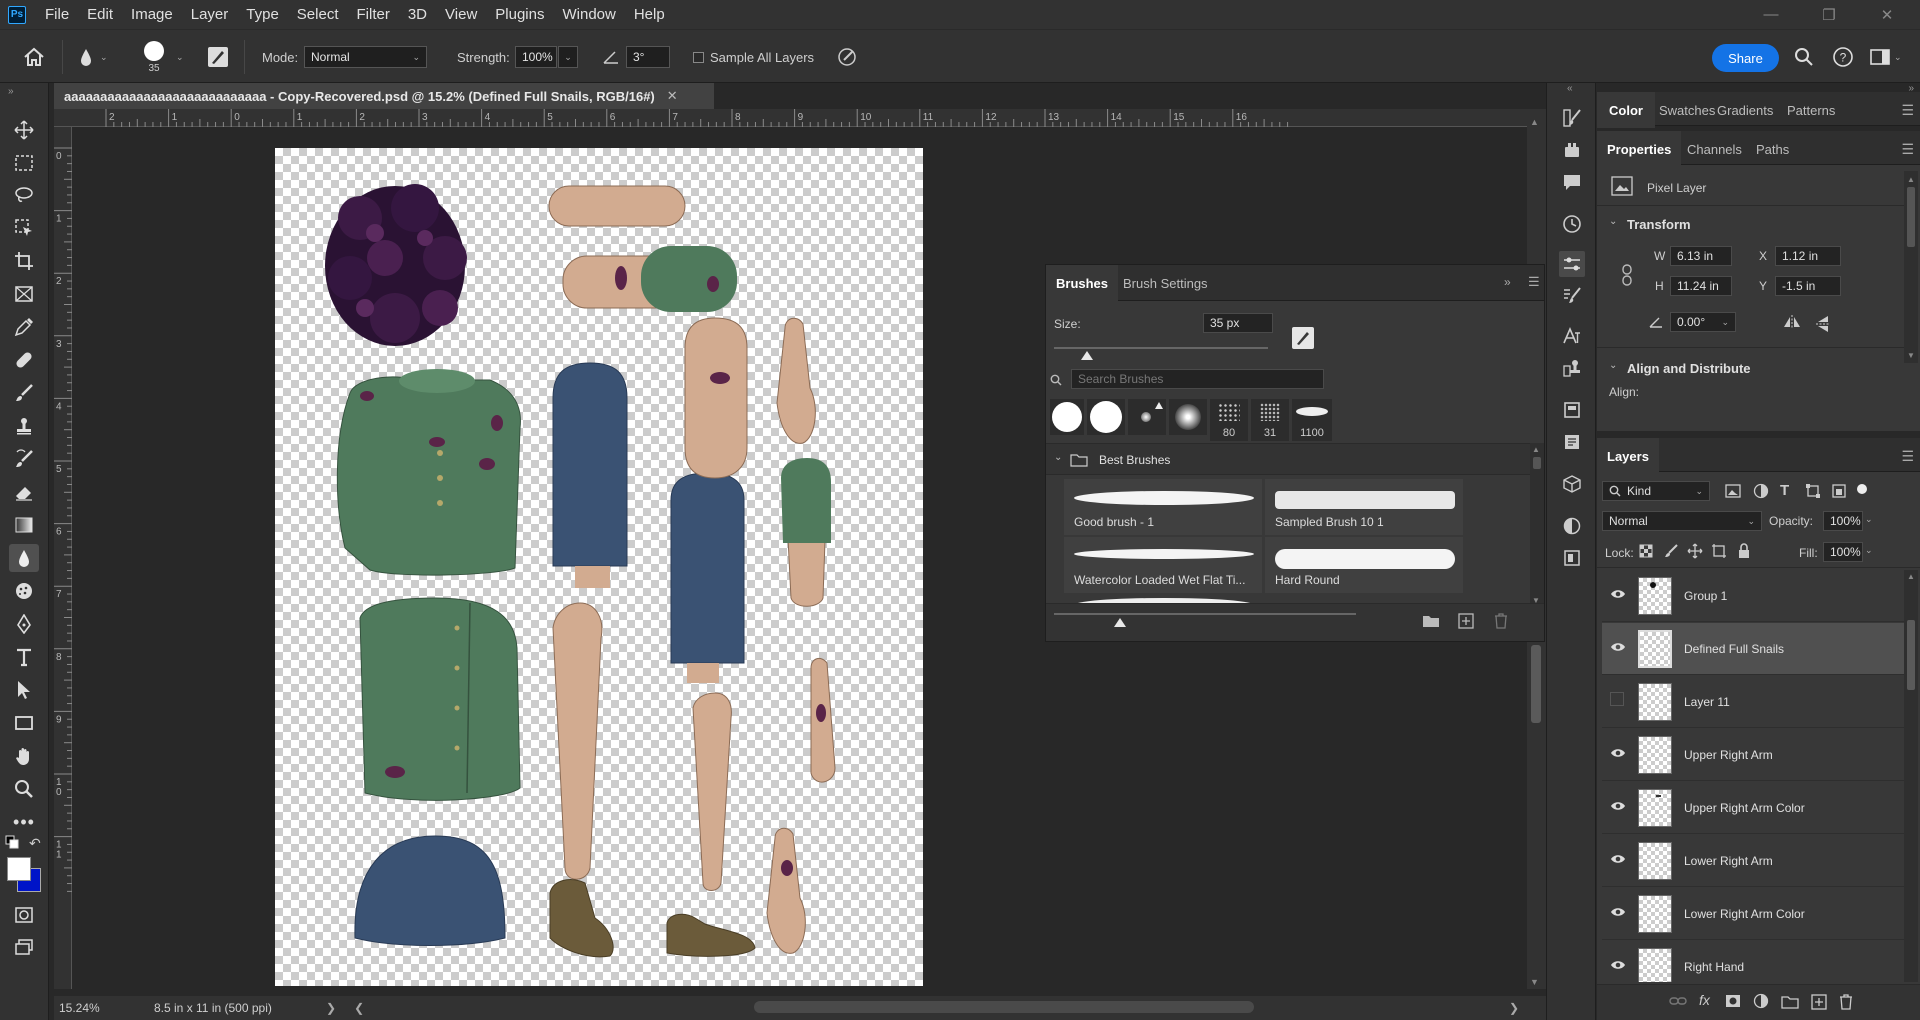  I want to click on size-input: 35 px, so click(1238, 323).